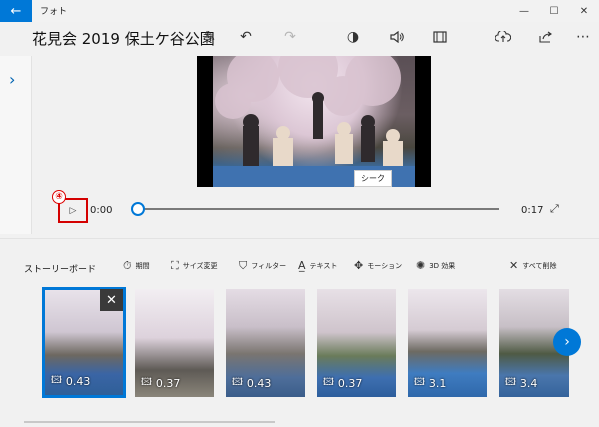 The image size is (599, 427). I want to click on end-time: 0:17, so click(532, 210).